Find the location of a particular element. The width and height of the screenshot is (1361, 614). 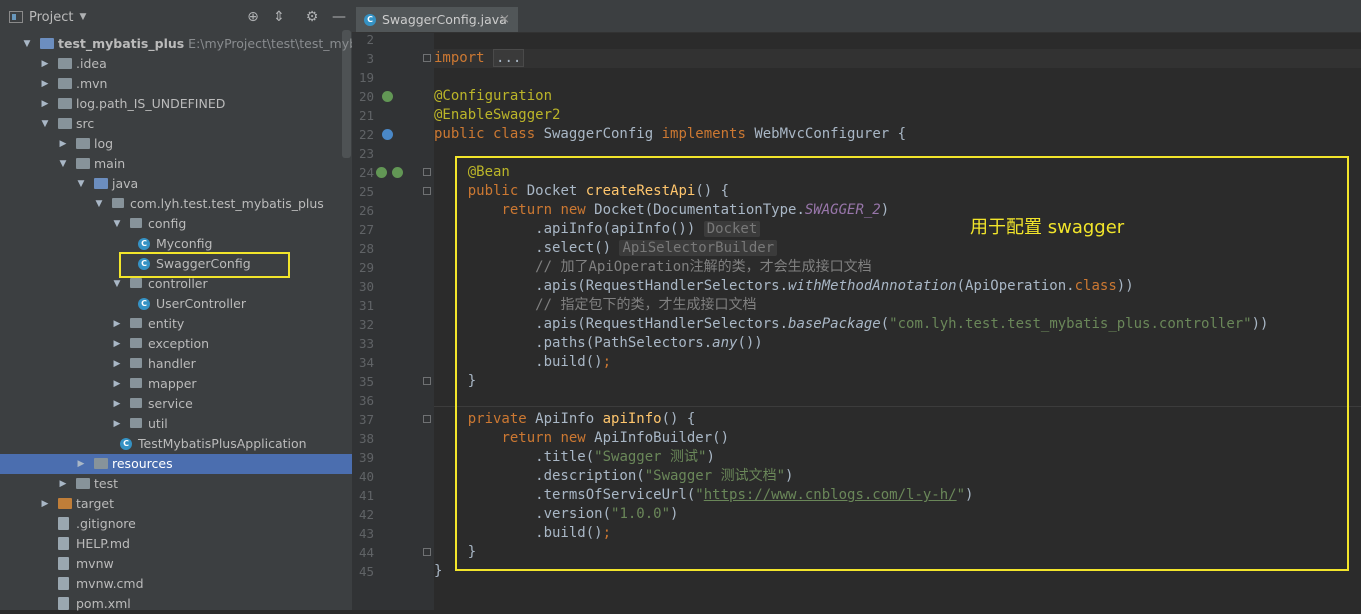

tree-item-testmybatisplusapplication: C TestMybatisPlusApplication is located at coordinates (176, 444).